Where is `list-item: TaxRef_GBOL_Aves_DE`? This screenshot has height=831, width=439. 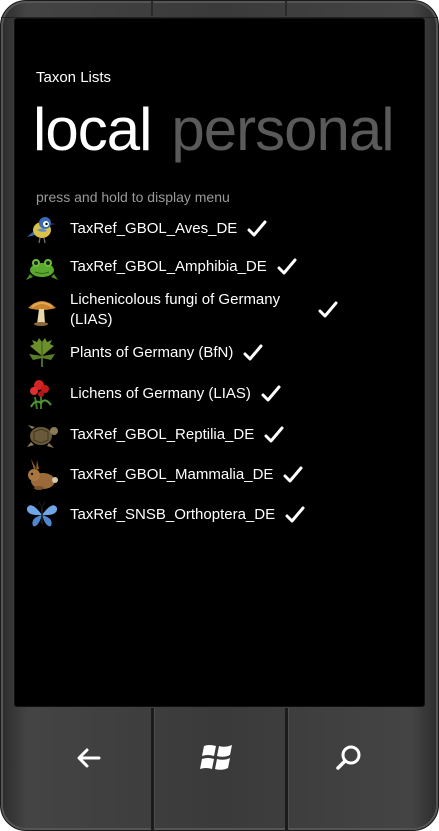
list-item: TaxRef_GBOL_Aves_DE is located at coordinates (222, 229).